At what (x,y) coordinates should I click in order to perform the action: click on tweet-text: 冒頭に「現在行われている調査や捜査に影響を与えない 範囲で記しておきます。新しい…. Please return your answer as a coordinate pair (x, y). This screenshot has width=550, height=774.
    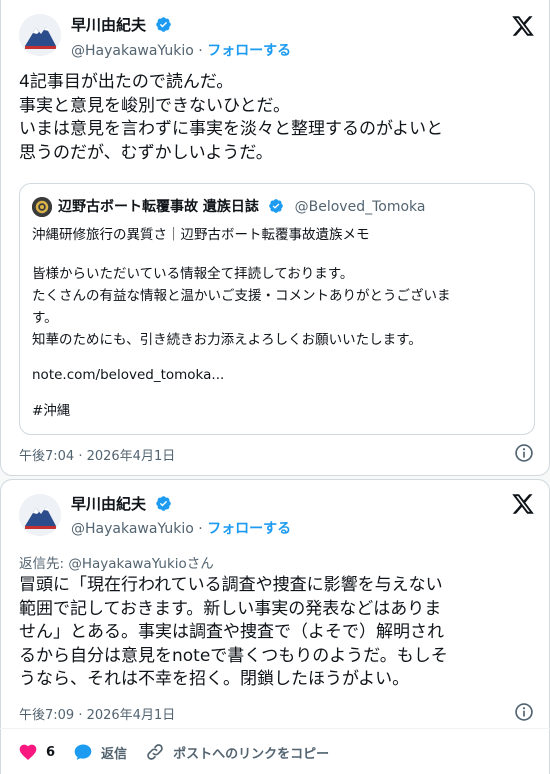
    Looking at the image, I should click on (277, 633).